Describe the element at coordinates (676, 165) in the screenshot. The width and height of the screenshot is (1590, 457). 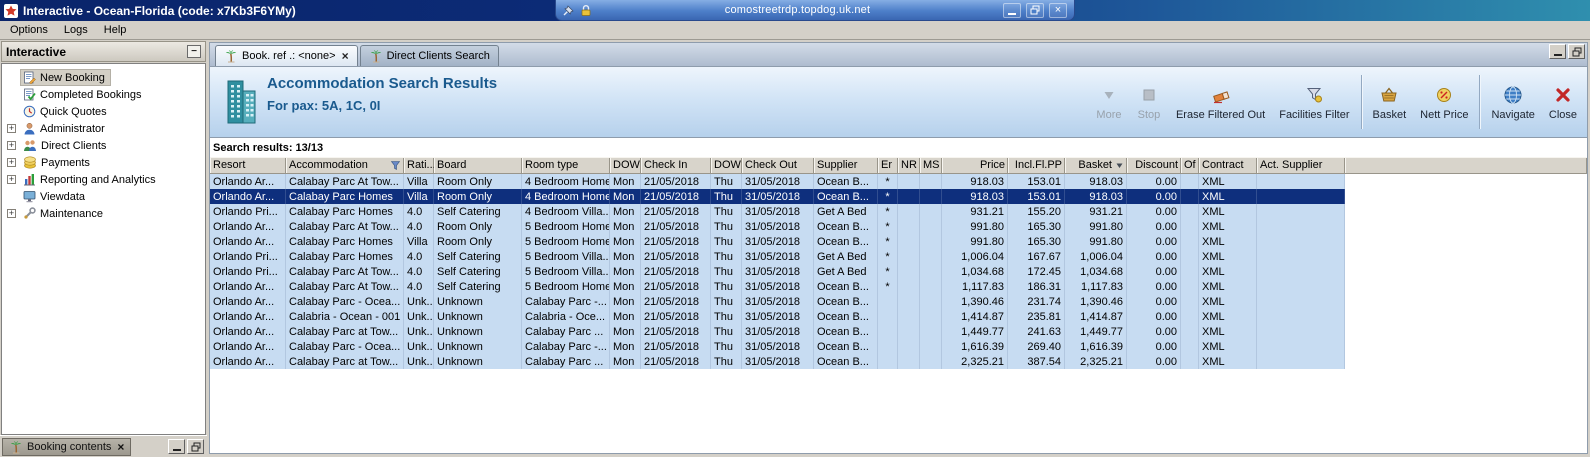
I see `column-header-check-in: Check In` at that location.